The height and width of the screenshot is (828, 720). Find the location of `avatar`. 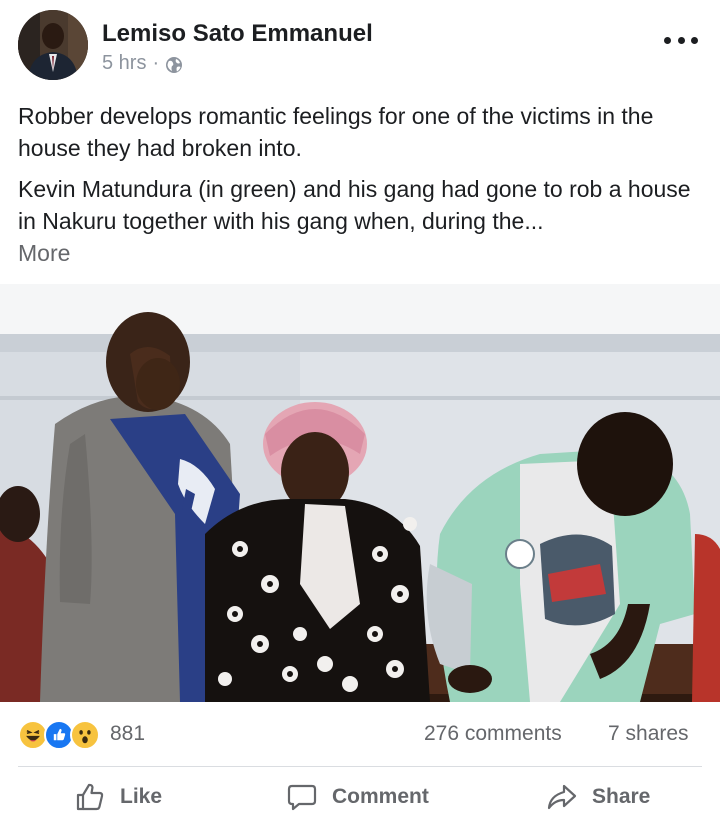

avatar is located at coordinates (53, 45).